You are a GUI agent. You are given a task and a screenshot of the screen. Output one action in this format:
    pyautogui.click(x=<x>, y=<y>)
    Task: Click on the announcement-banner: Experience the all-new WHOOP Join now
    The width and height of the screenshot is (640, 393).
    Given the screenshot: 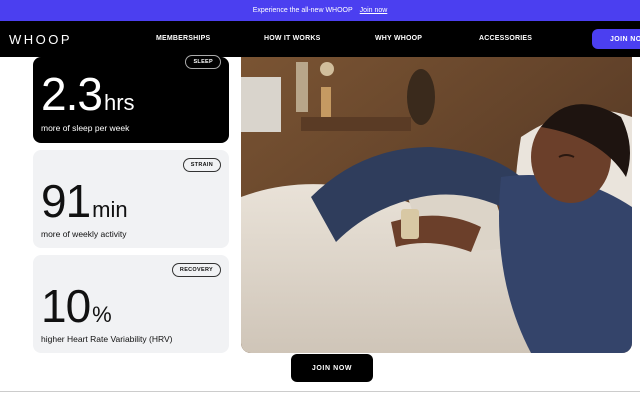 What is the action you would take?
    pyautogui.click(x=320, y=10)
    